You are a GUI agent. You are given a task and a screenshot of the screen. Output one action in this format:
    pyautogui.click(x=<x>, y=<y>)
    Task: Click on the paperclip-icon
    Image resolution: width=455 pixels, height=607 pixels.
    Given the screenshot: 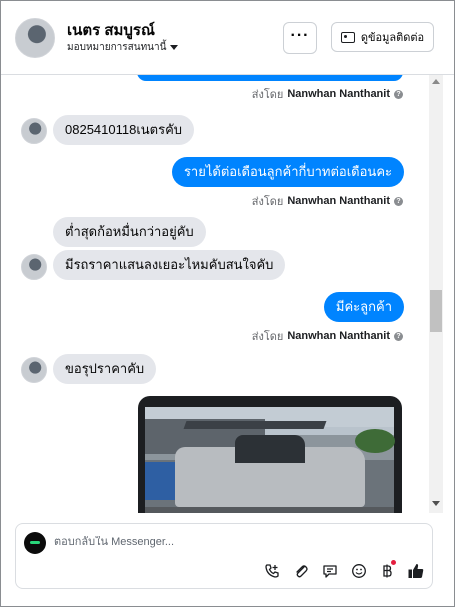 What is the action you would take?
    pyautogui.click(x=301, y=571)
    